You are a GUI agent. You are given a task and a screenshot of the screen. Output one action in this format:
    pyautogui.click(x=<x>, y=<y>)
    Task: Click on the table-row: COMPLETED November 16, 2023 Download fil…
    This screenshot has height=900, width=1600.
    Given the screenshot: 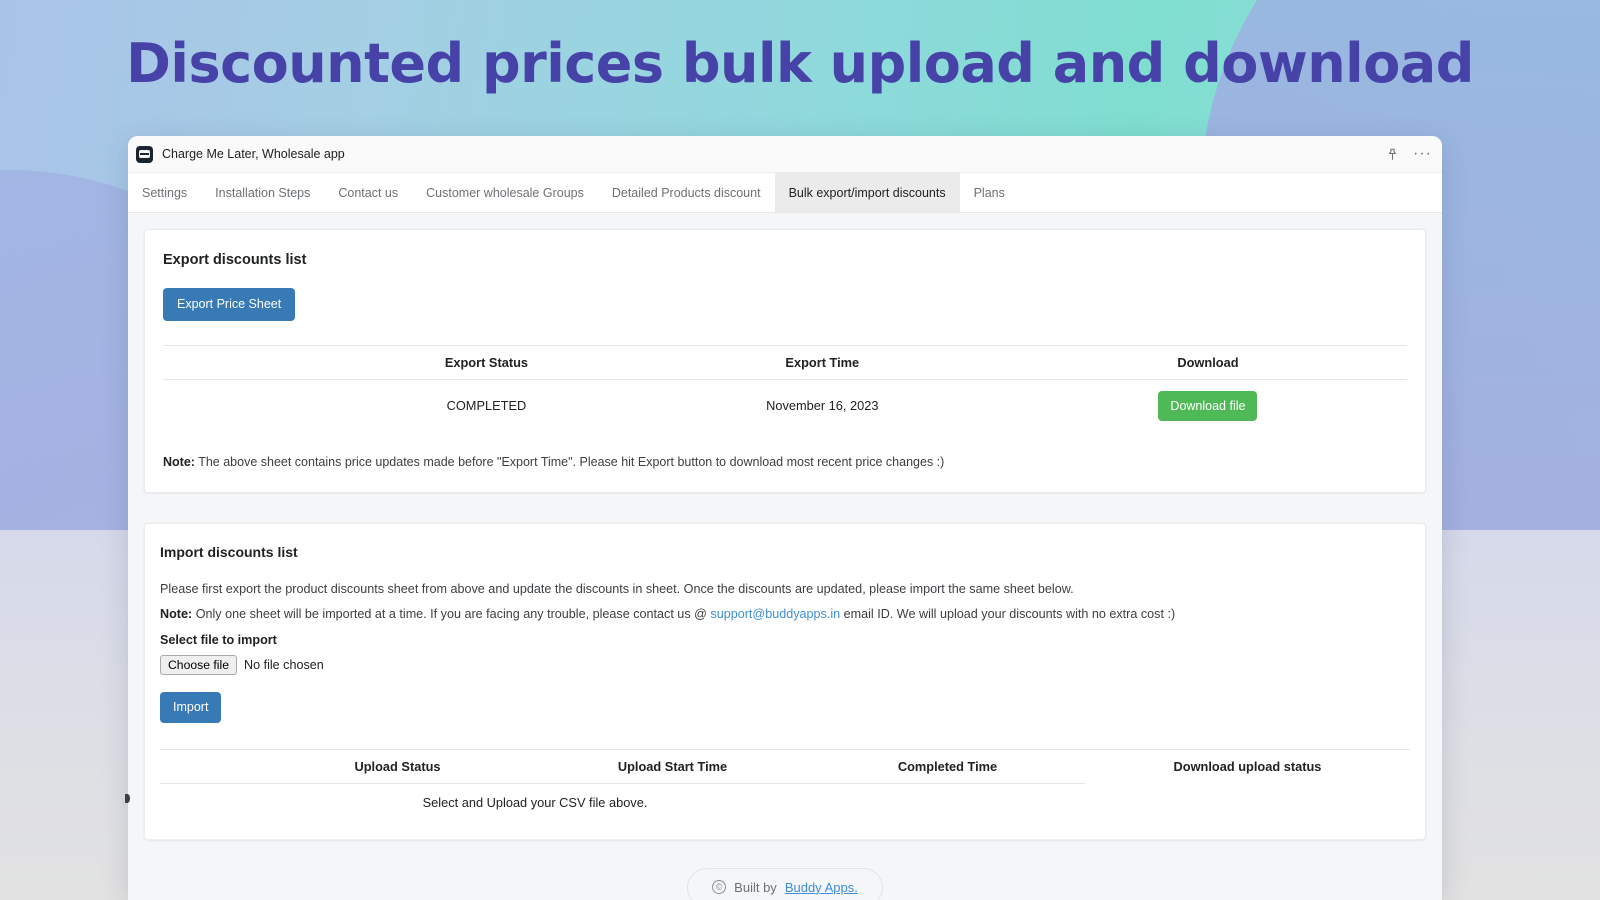 What is the action you would take?
    pyautogui.click(x=785, y=405)
    